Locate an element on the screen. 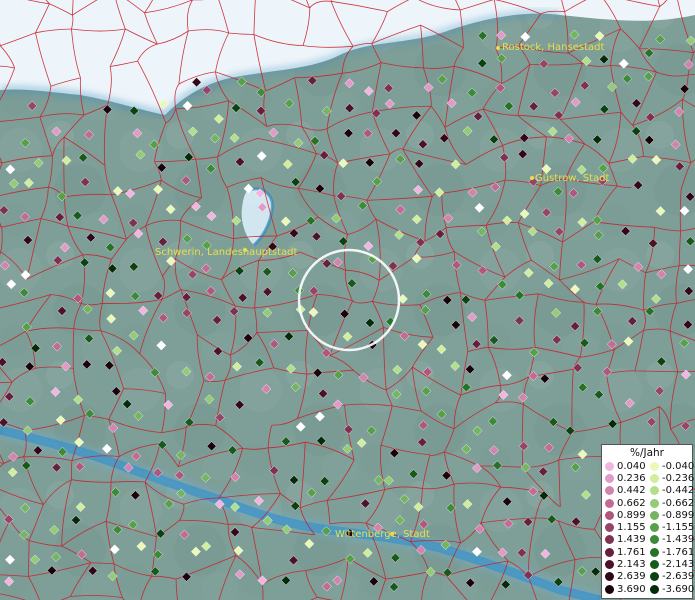  legend-label: 1.761 is located at coordinates (631, 552).